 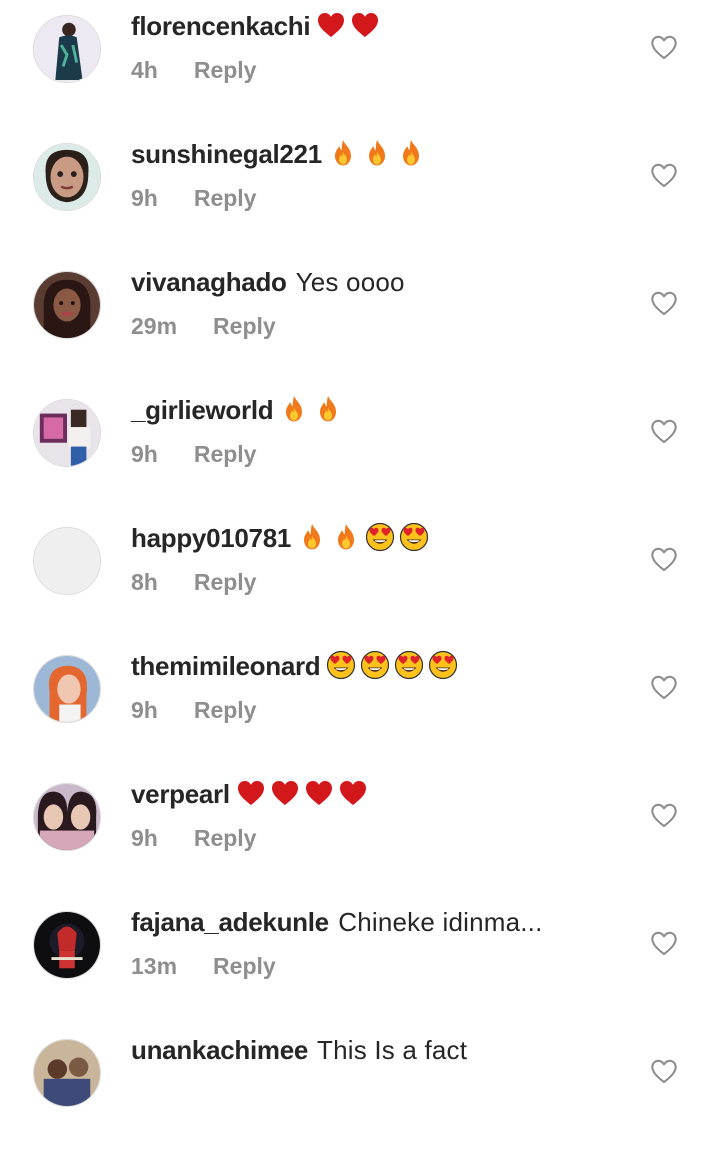 I want to click on comment-item: sunshinegal221 9h Reply, so click(x=360, y=192).